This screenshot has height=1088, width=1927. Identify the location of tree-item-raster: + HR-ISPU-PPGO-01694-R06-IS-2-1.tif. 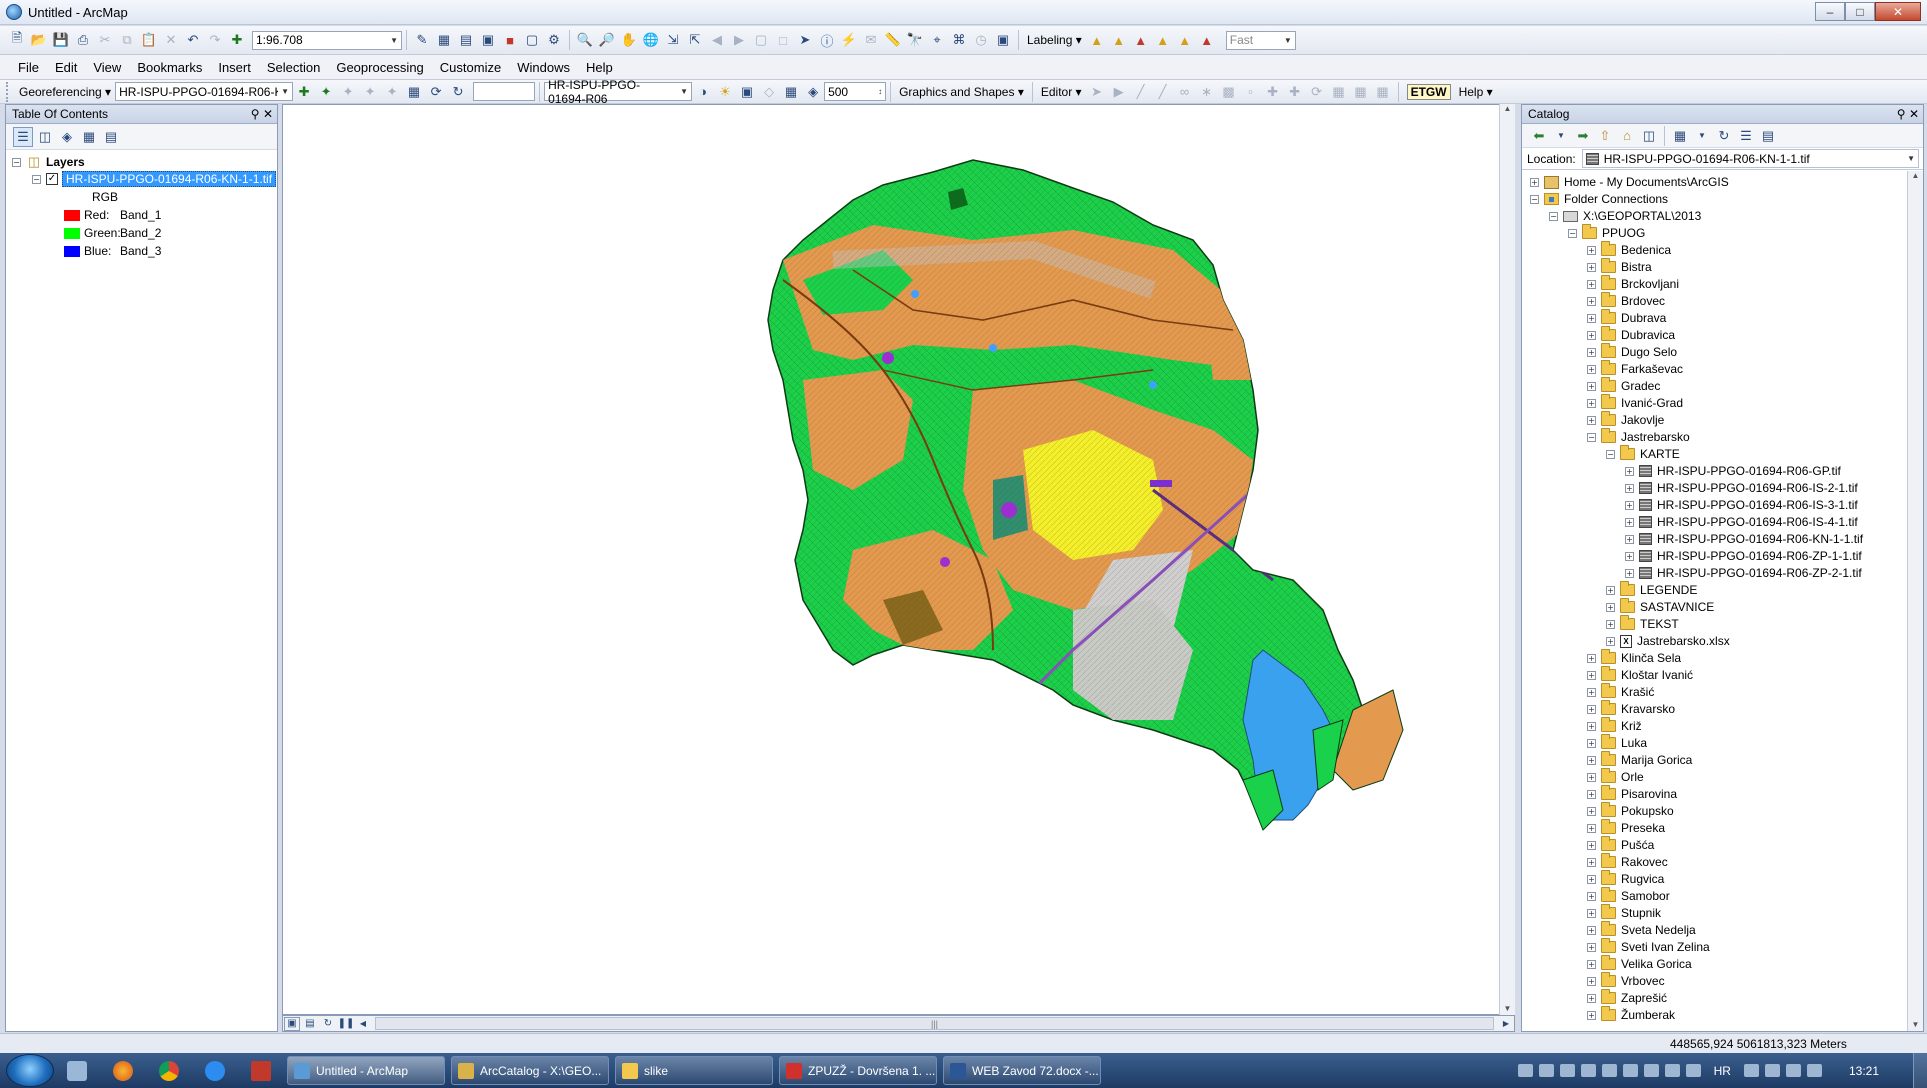
(1741, 488).